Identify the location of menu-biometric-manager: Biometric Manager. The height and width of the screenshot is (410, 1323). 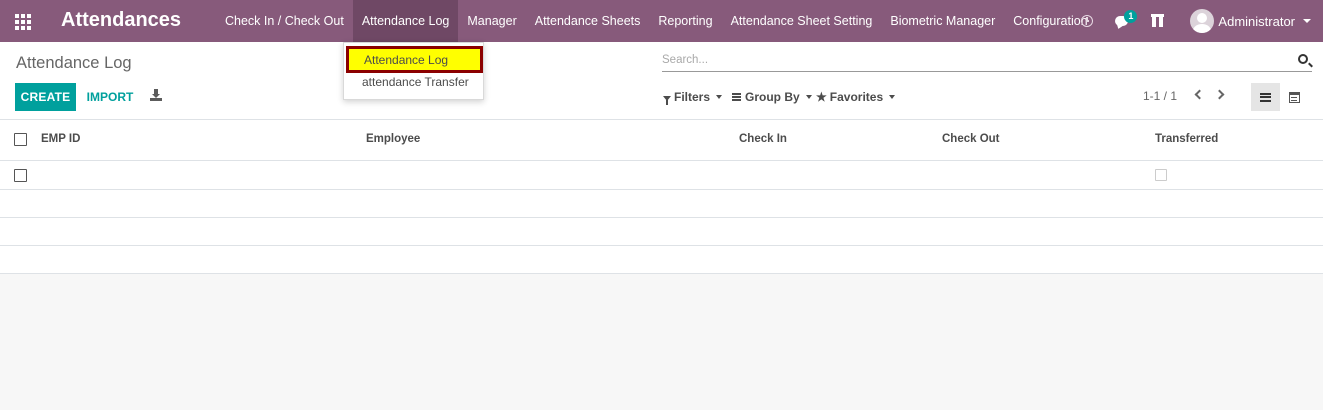
(942, 21).